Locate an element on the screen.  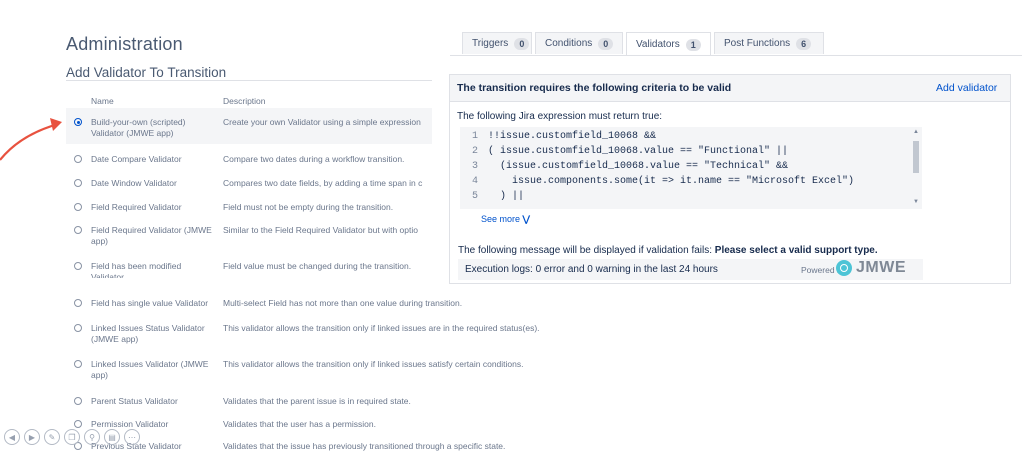
zoom-icon: ⚲ is located at coordinates (92, 437).